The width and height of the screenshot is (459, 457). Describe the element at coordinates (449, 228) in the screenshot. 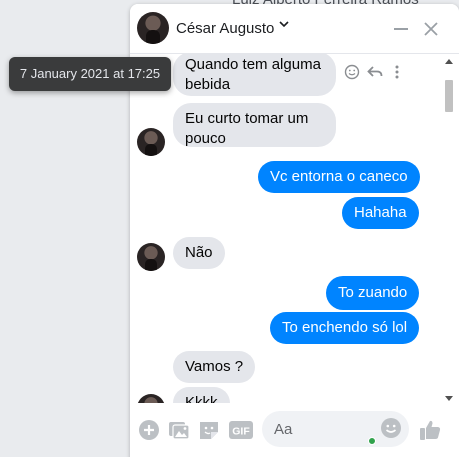

I see `scrollbar` at that location.